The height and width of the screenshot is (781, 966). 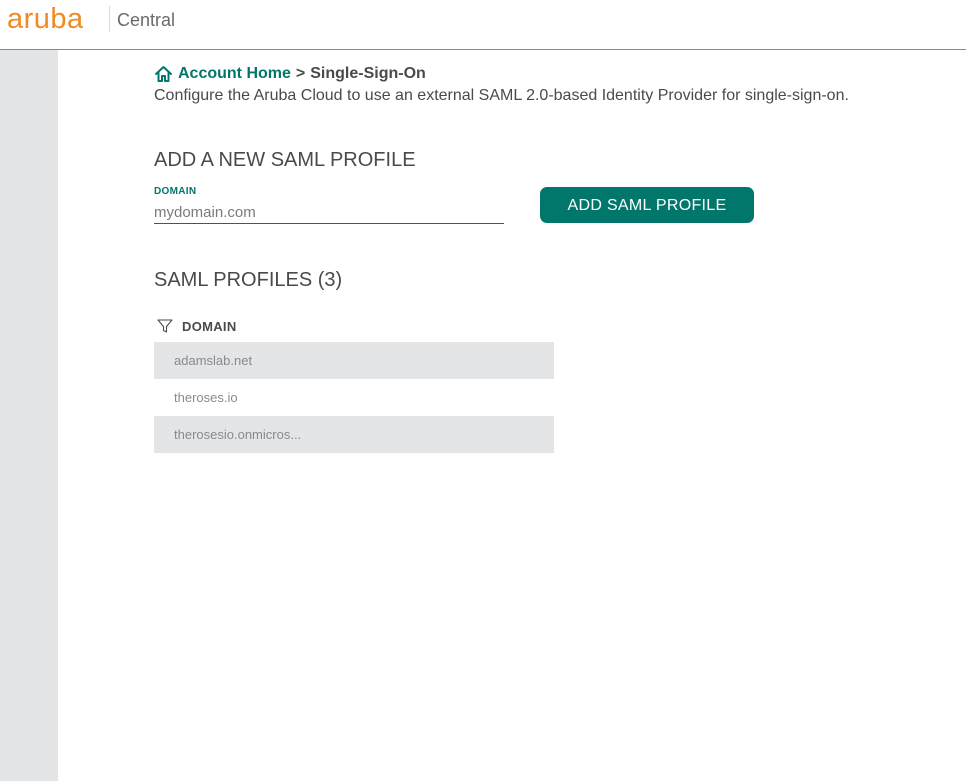 What do you see at coordinates (234, 74) in the screenshot?
I see `breadcrumb-account-home-link: Account Home` at bounding box center [234, 74].